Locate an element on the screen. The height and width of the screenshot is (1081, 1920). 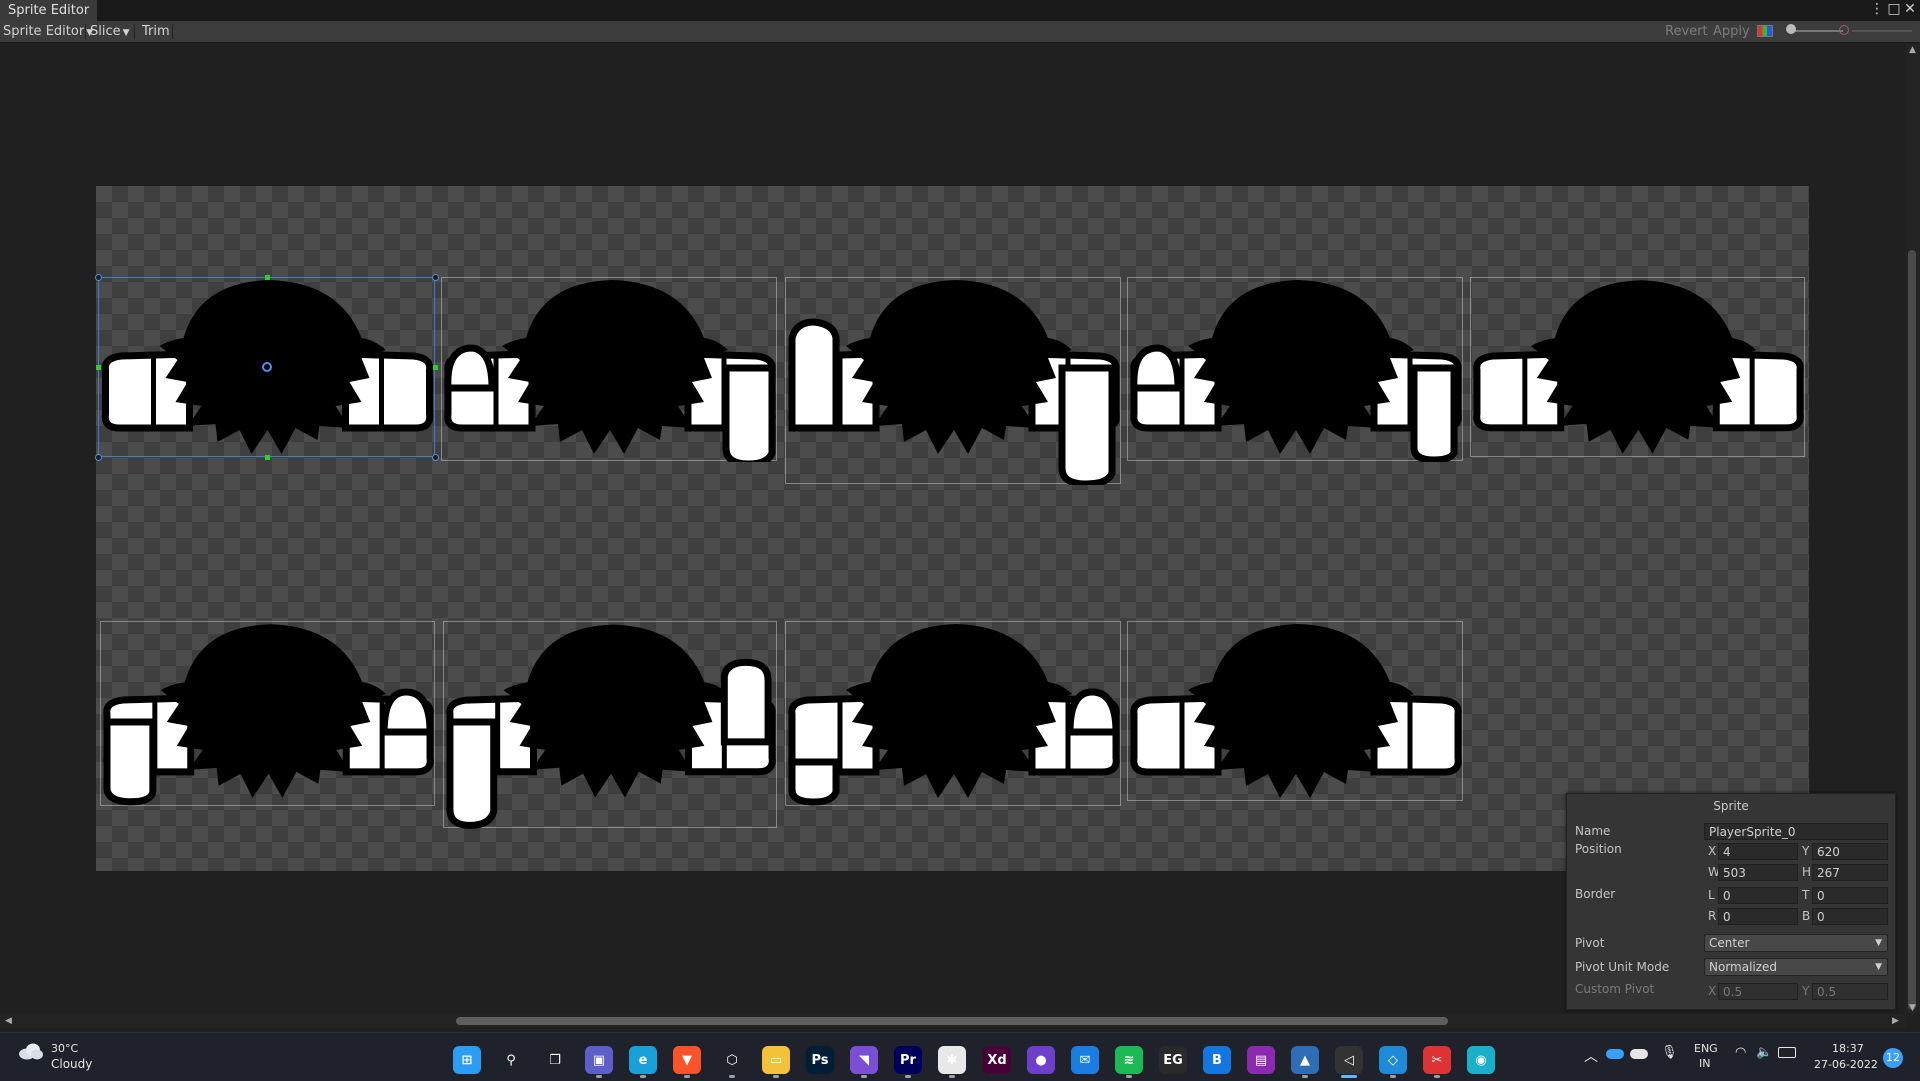
border-l-field: 0 is located at coordinates (1758, 895).